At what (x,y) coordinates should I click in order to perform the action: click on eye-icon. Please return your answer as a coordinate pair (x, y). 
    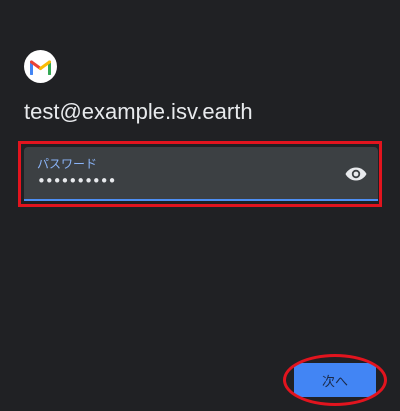
    Looking at the image, I should click on (356, 174).